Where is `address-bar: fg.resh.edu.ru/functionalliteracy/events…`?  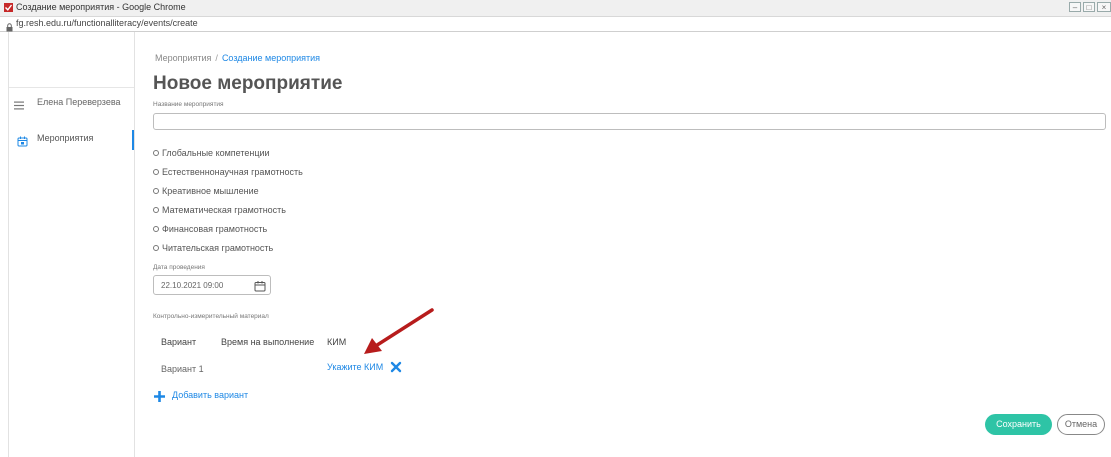
address-bar: fg.resh.edu.ru/functionalliteracy/events… is located at coordinates (555, 24).